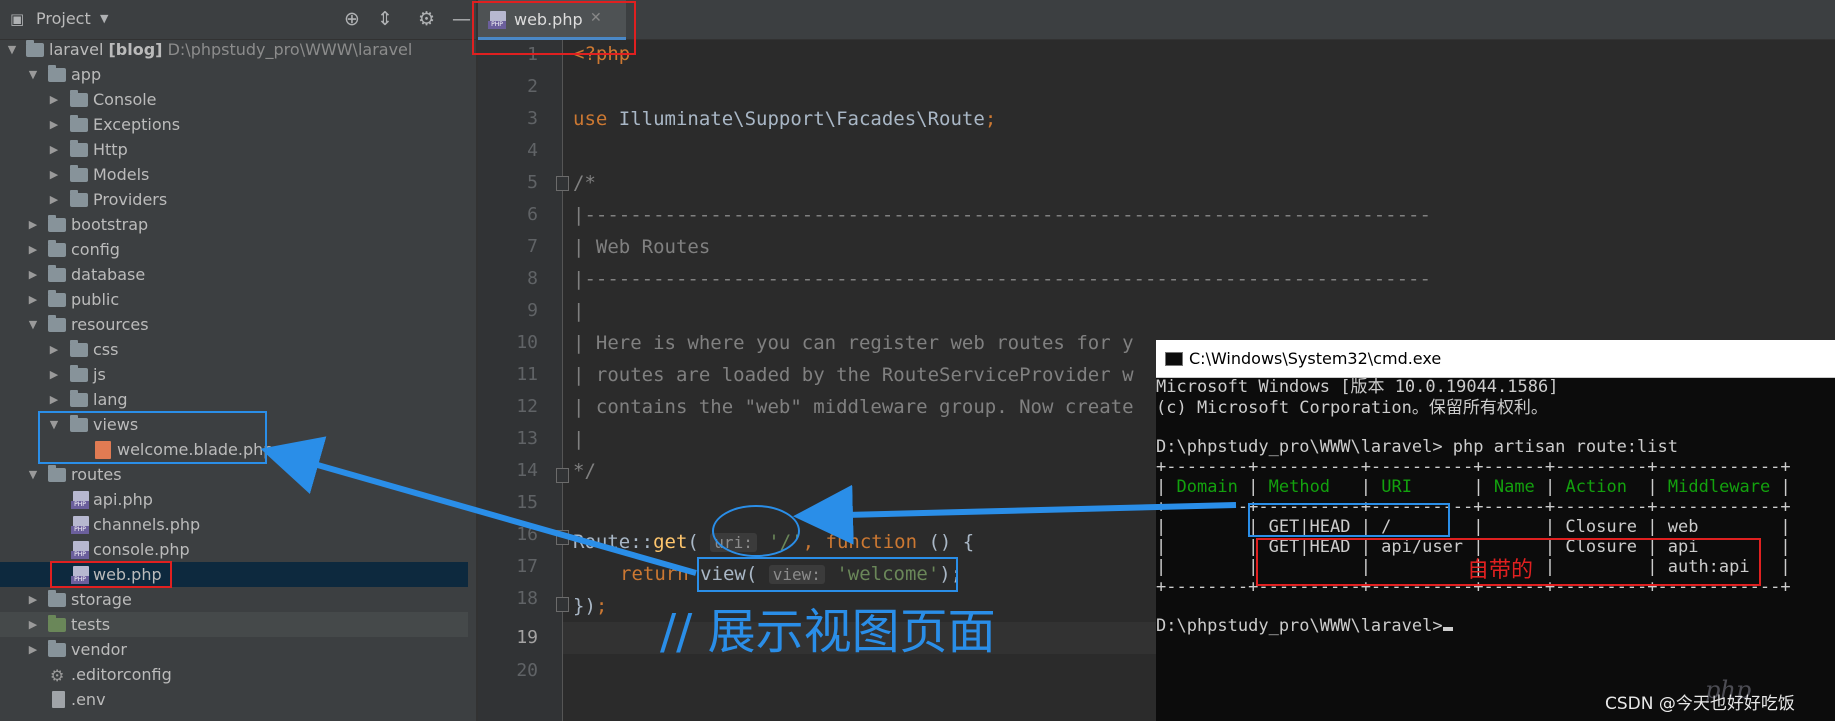  I want to click on project-view-dropdown: Project, so click(63, 18).